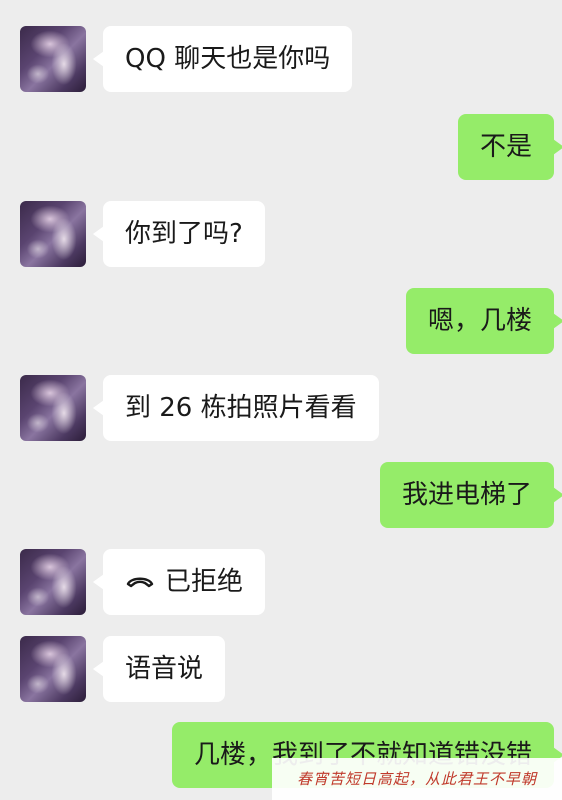  What do you see at coordinates (483, 321) in the screenshot?
I see `message-bubble-outgoing: 嗯，几楼` at bounding box center [483, 321].